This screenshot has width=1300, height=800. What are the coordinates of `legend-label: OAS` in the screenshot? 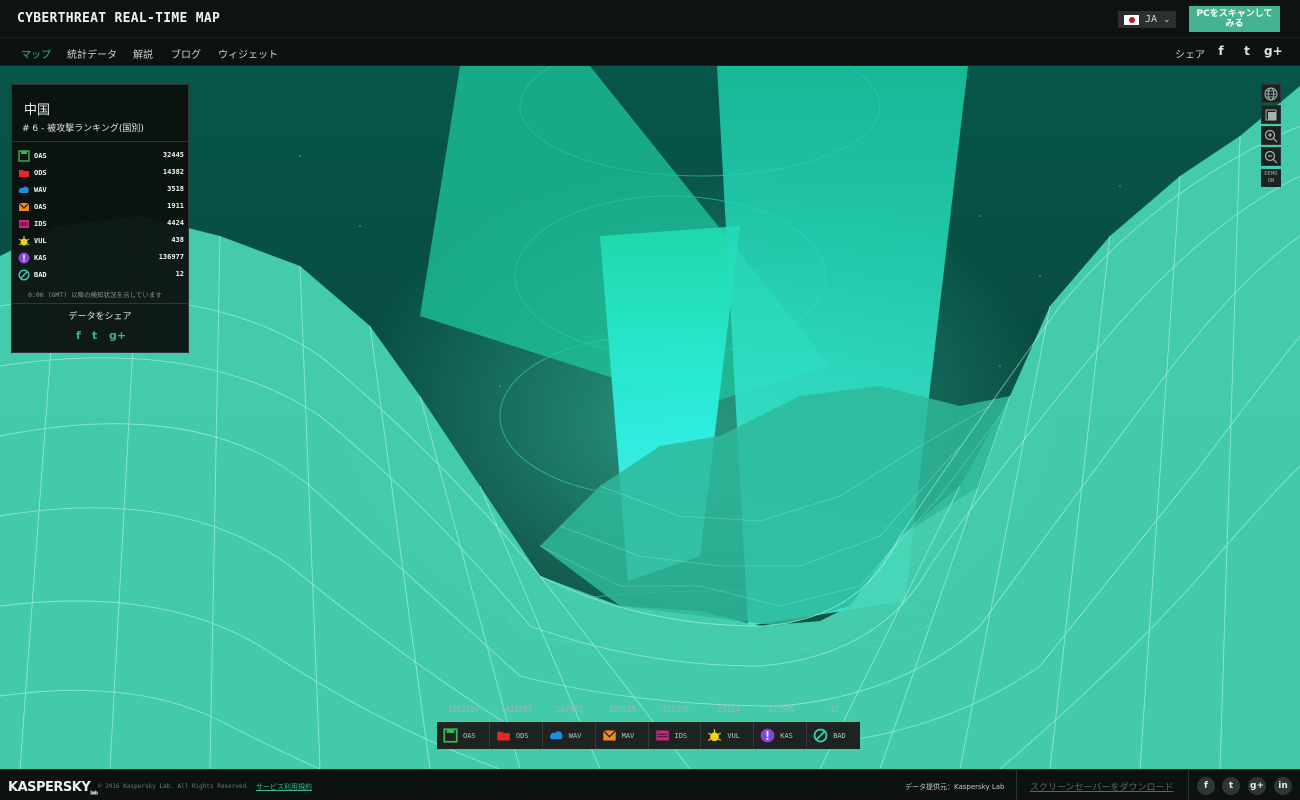 It's located at (469, 736).